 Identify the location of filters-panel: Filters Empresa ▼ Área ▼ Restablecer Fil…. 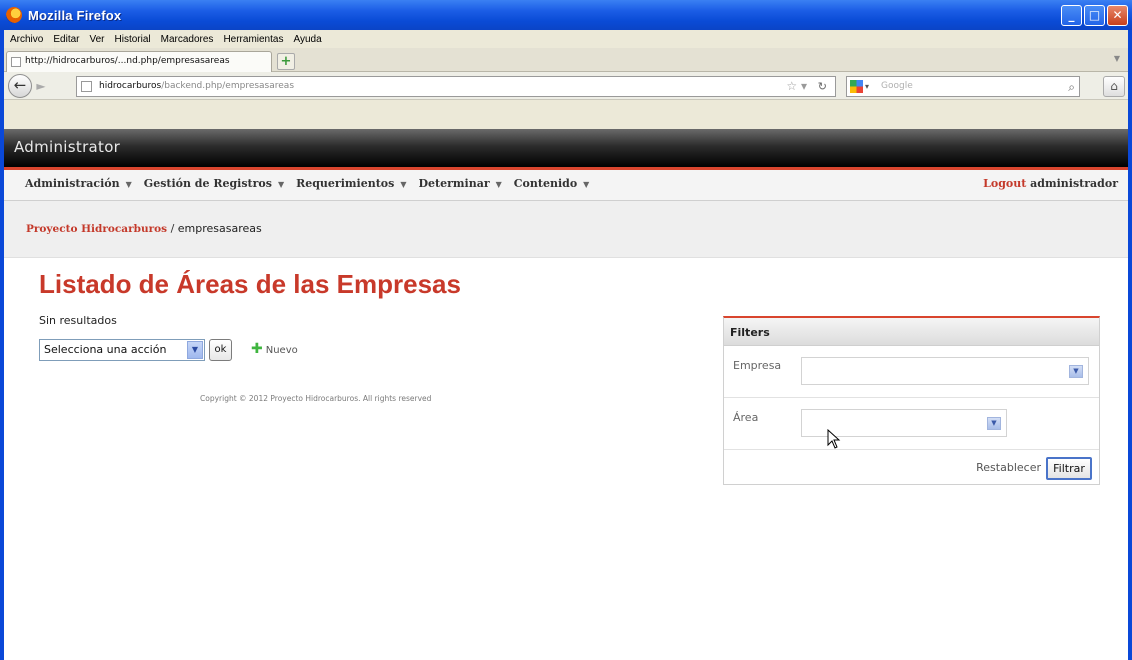
(911, 400).